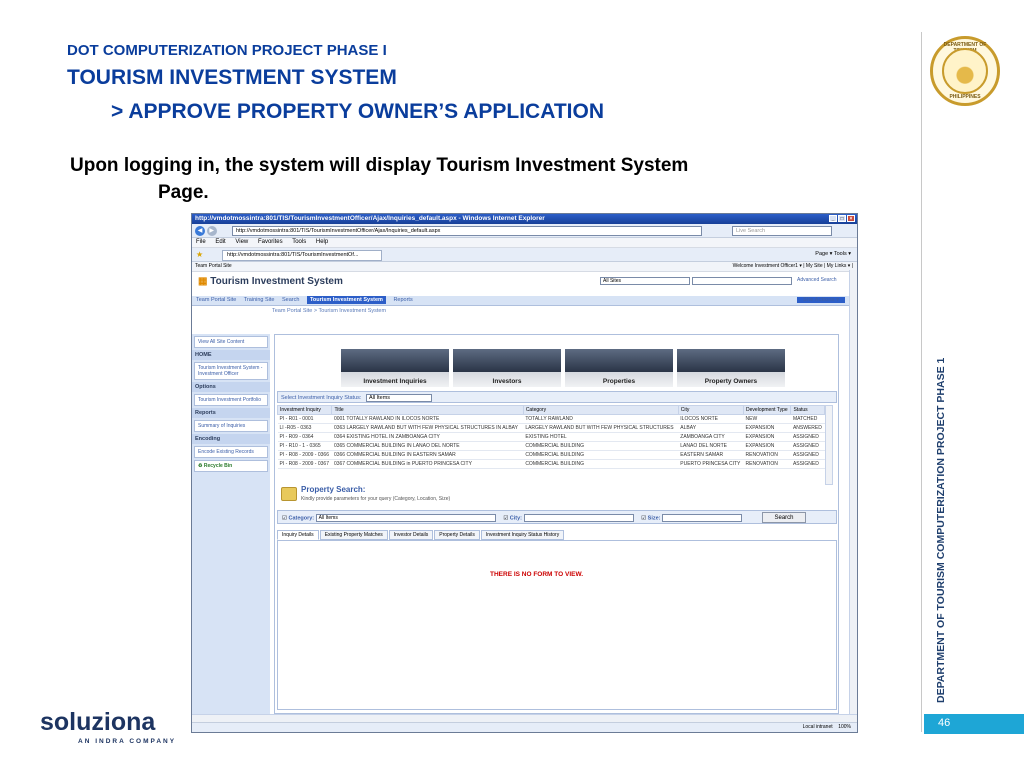 The image size is (1024, 768). I want to click on city-label: City:, so click(516, 518).